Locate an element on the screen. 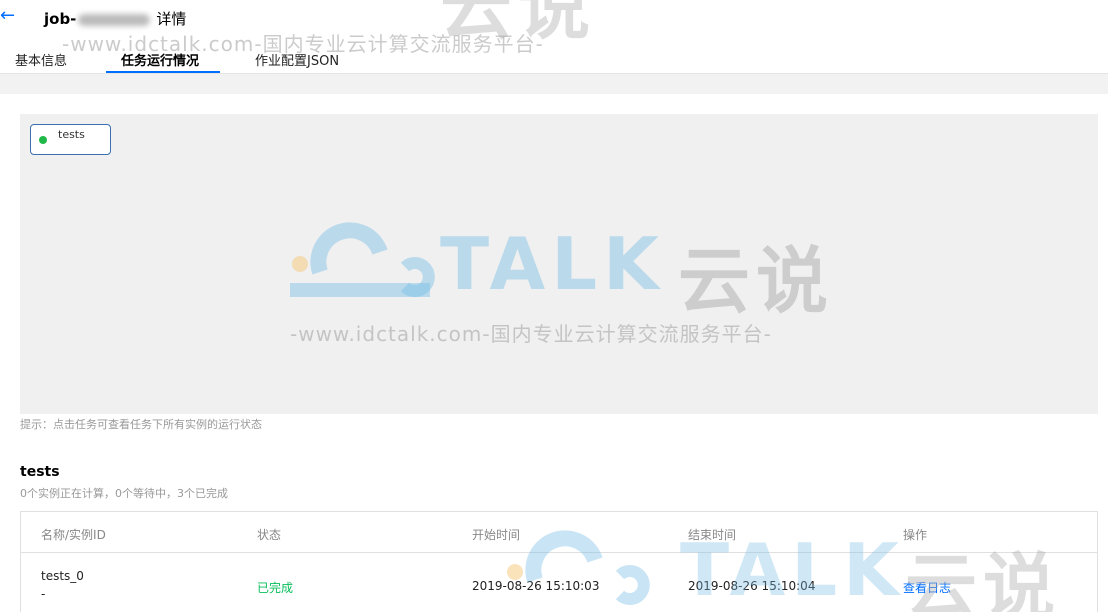  instance-name: tests_0 is located at coordinates (62, 576).